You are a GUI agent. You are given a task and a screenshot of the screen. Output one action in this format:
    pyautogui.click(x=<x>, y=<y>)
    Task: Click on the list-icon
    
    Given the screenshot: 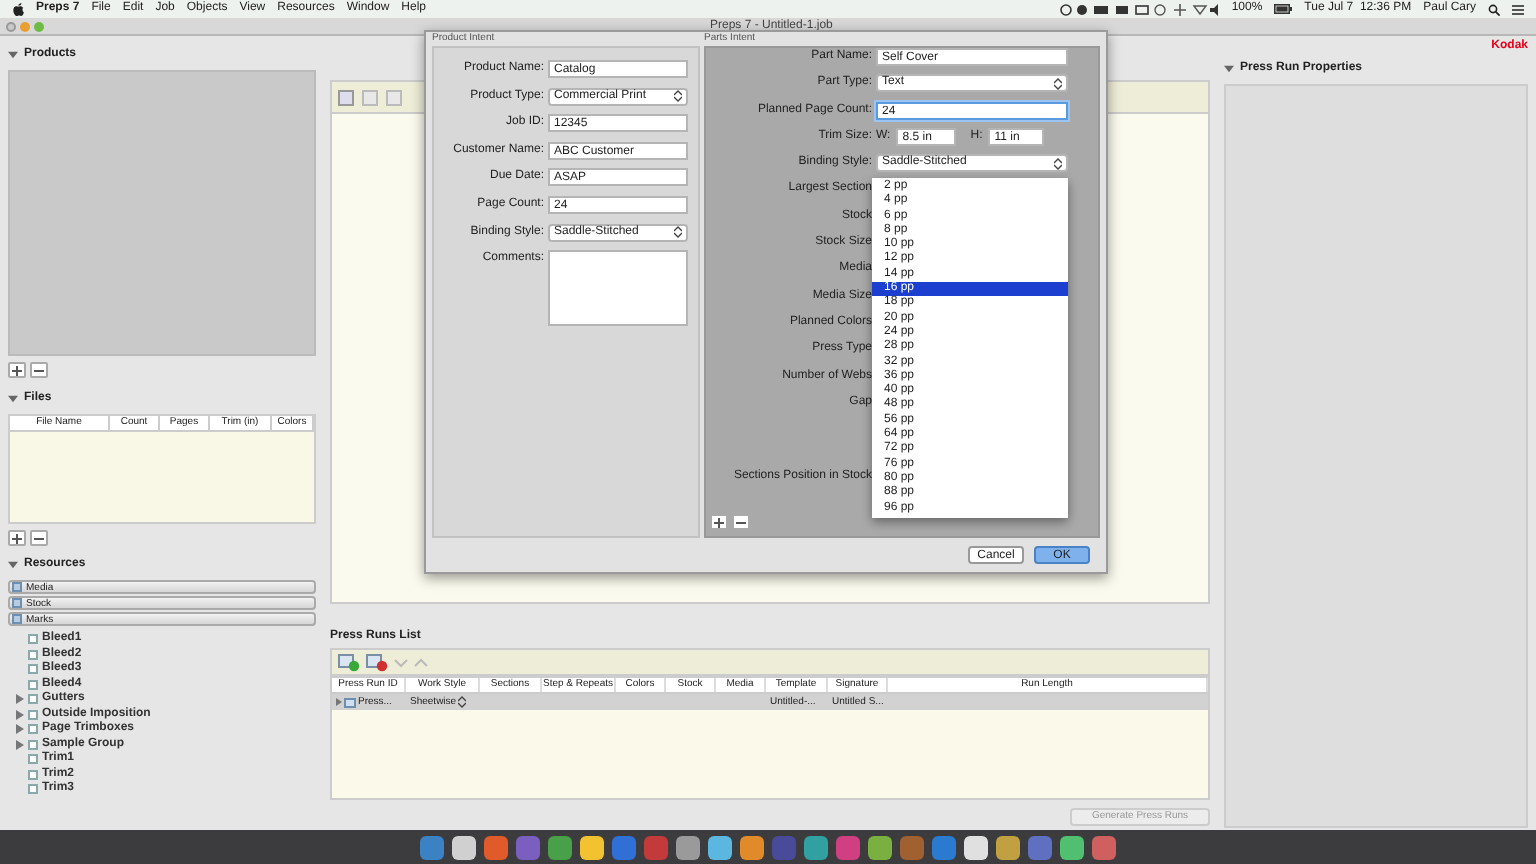 What is the action you would take?
    pyautogui.click(x=1518, y=9)
    